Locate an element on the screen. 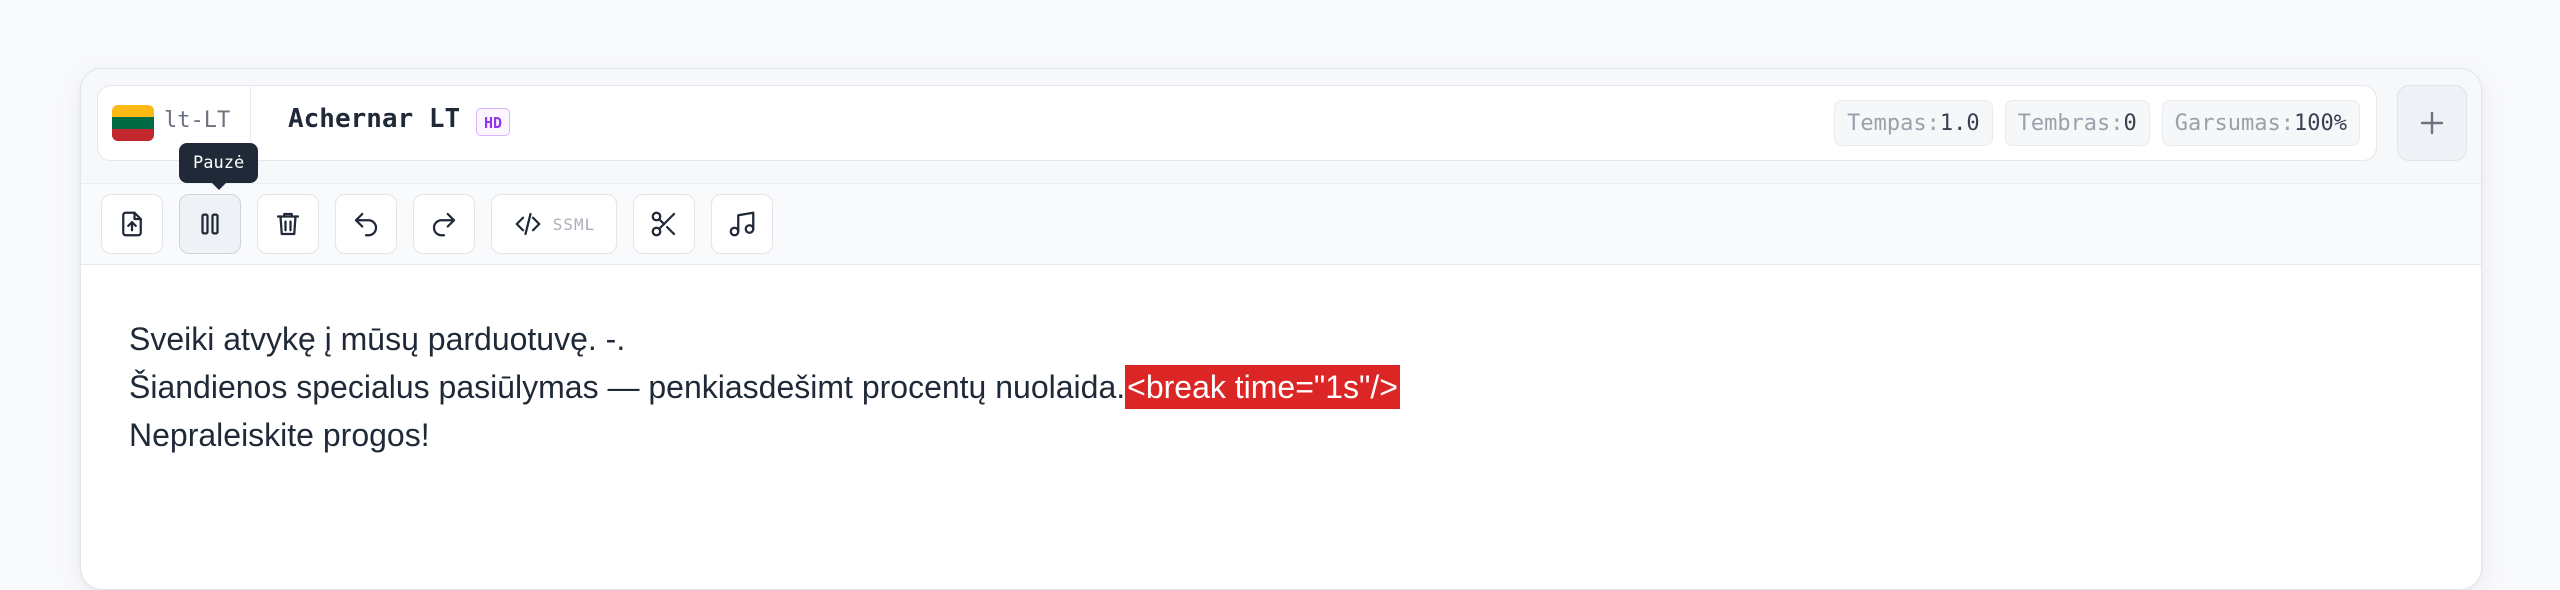  editor-line: Nepraleiskite progos! is located at coordinates (279, 435).